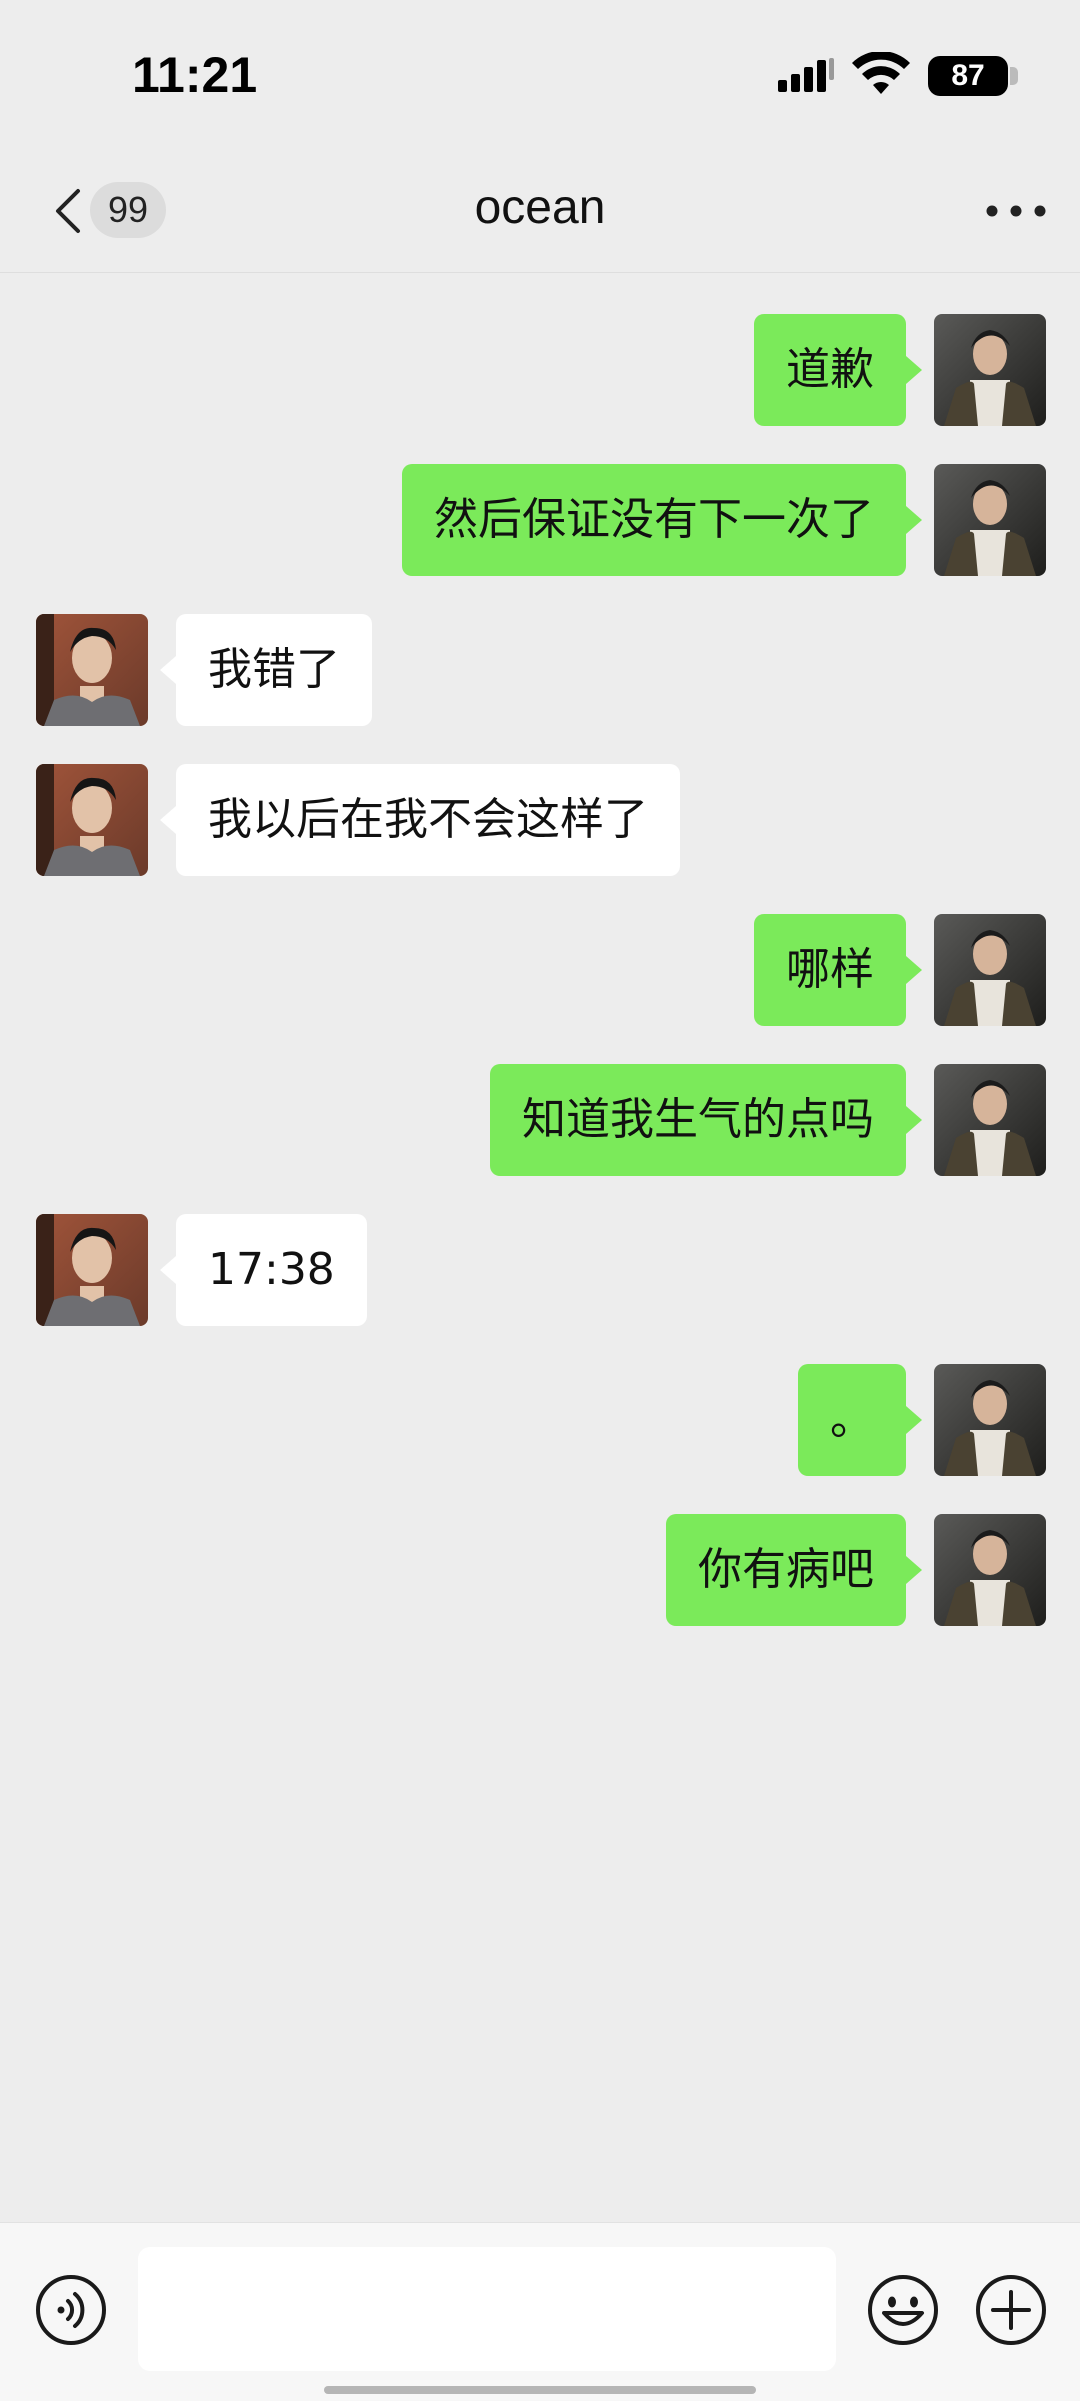  What do you see at coordinates (903, 2310) in the screenshot?
I see `emoji-icon` at bounding box center [903, 2310].